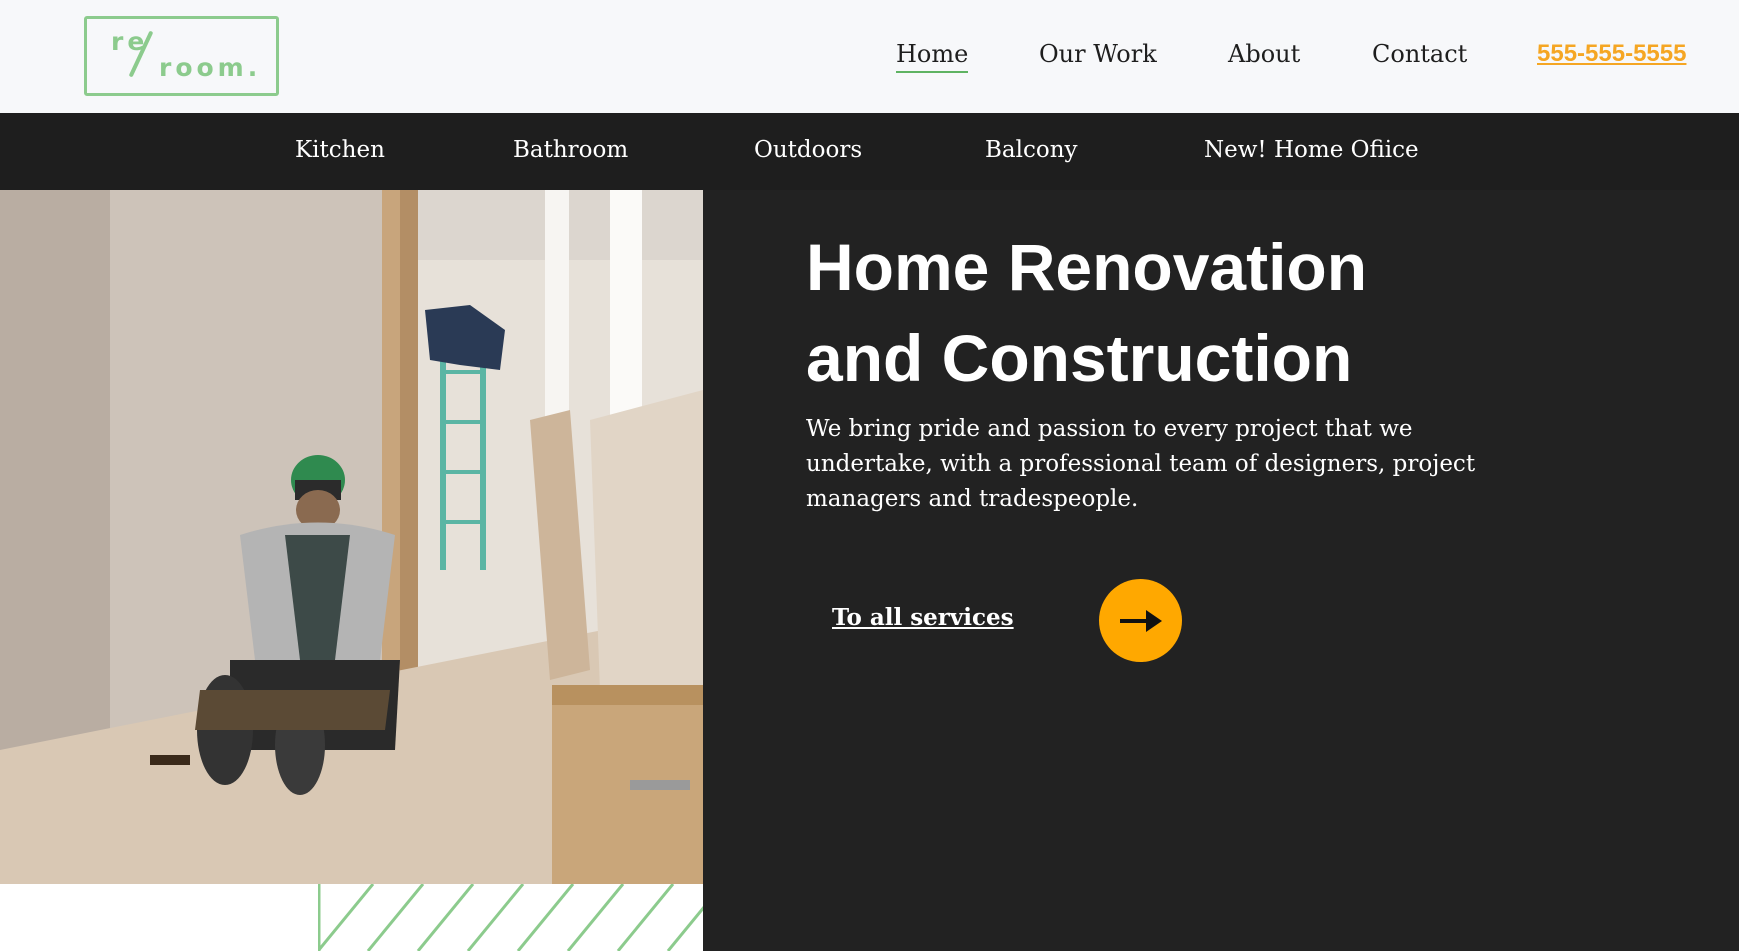 This screenshot has height=951, width=1739. What do you see at coordinates (1311, 150) in the screenshot?
I see `category-home-office: New! Home Ofiice` at bounding box center [1311, 150].